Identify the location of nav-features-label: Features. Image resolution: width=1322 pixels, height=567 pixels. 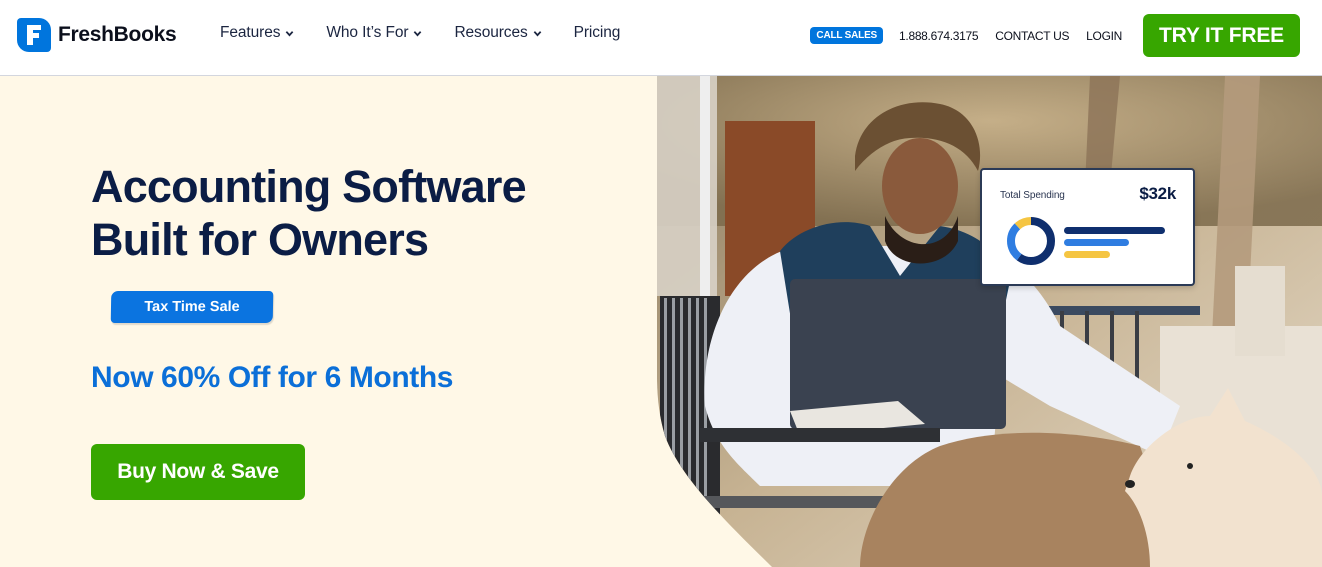
(250, 32).